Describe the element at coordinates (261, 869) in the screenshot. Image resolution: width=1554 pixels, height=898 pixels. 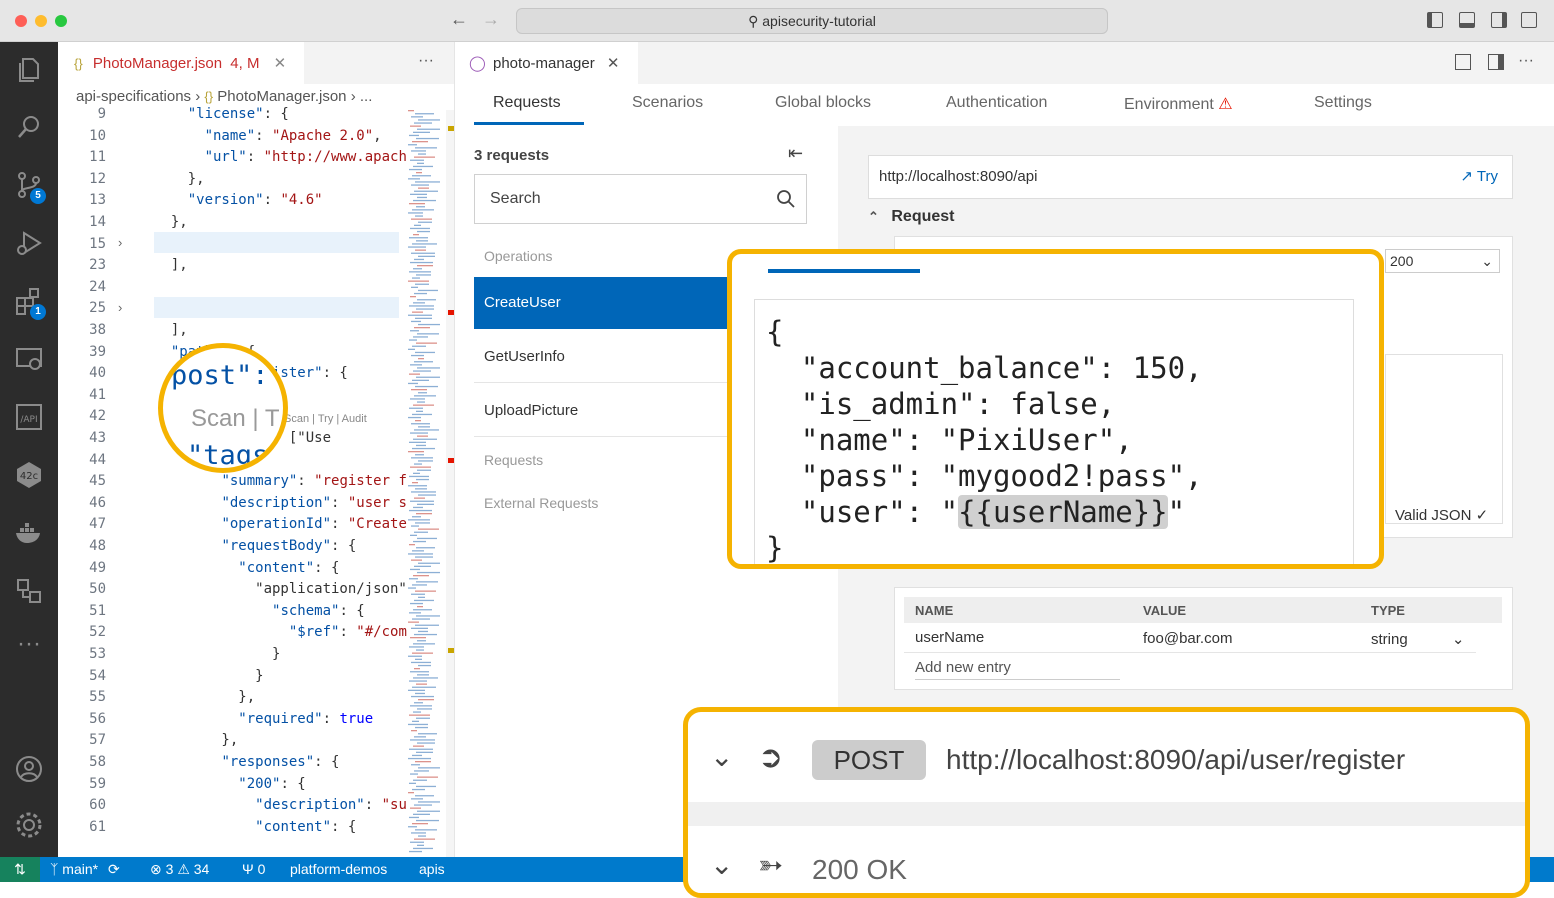
I see `ports-count: 0` at that location.